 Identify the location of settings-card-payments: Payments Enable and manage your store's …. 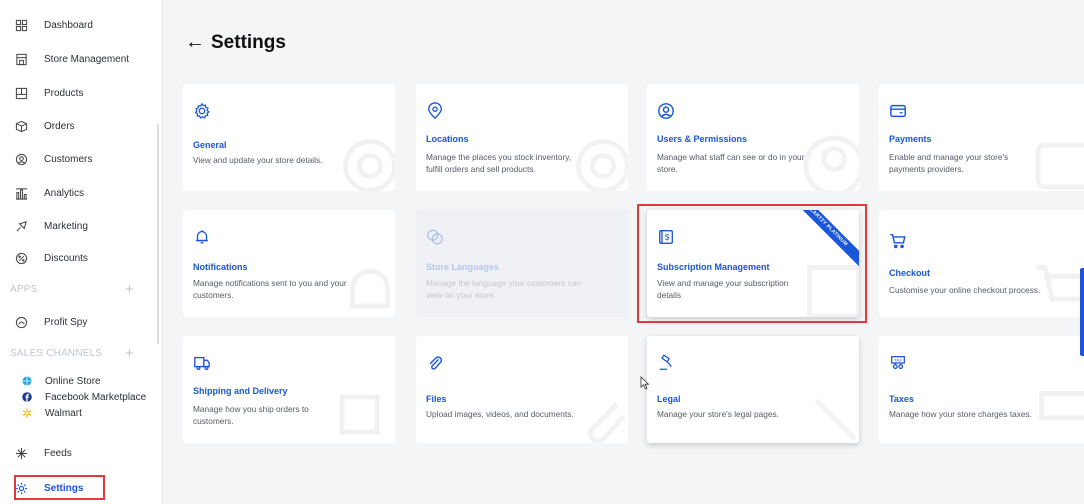
(981, 137).